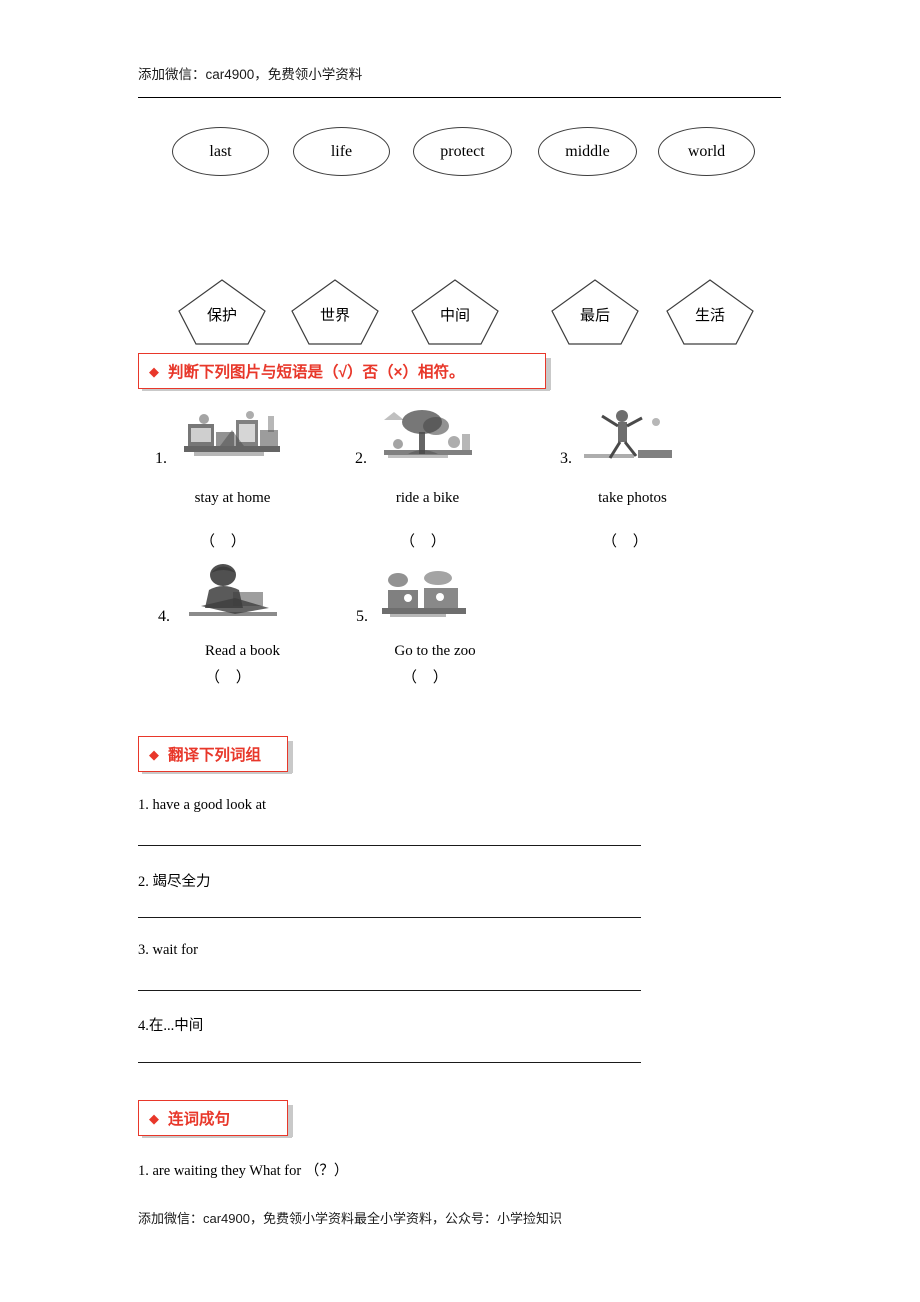 The width and height of the screenshot is (920, 1302). I want to click on top-watermark: 添加微信：car4900，免费领小学资料, so click(250, 74).